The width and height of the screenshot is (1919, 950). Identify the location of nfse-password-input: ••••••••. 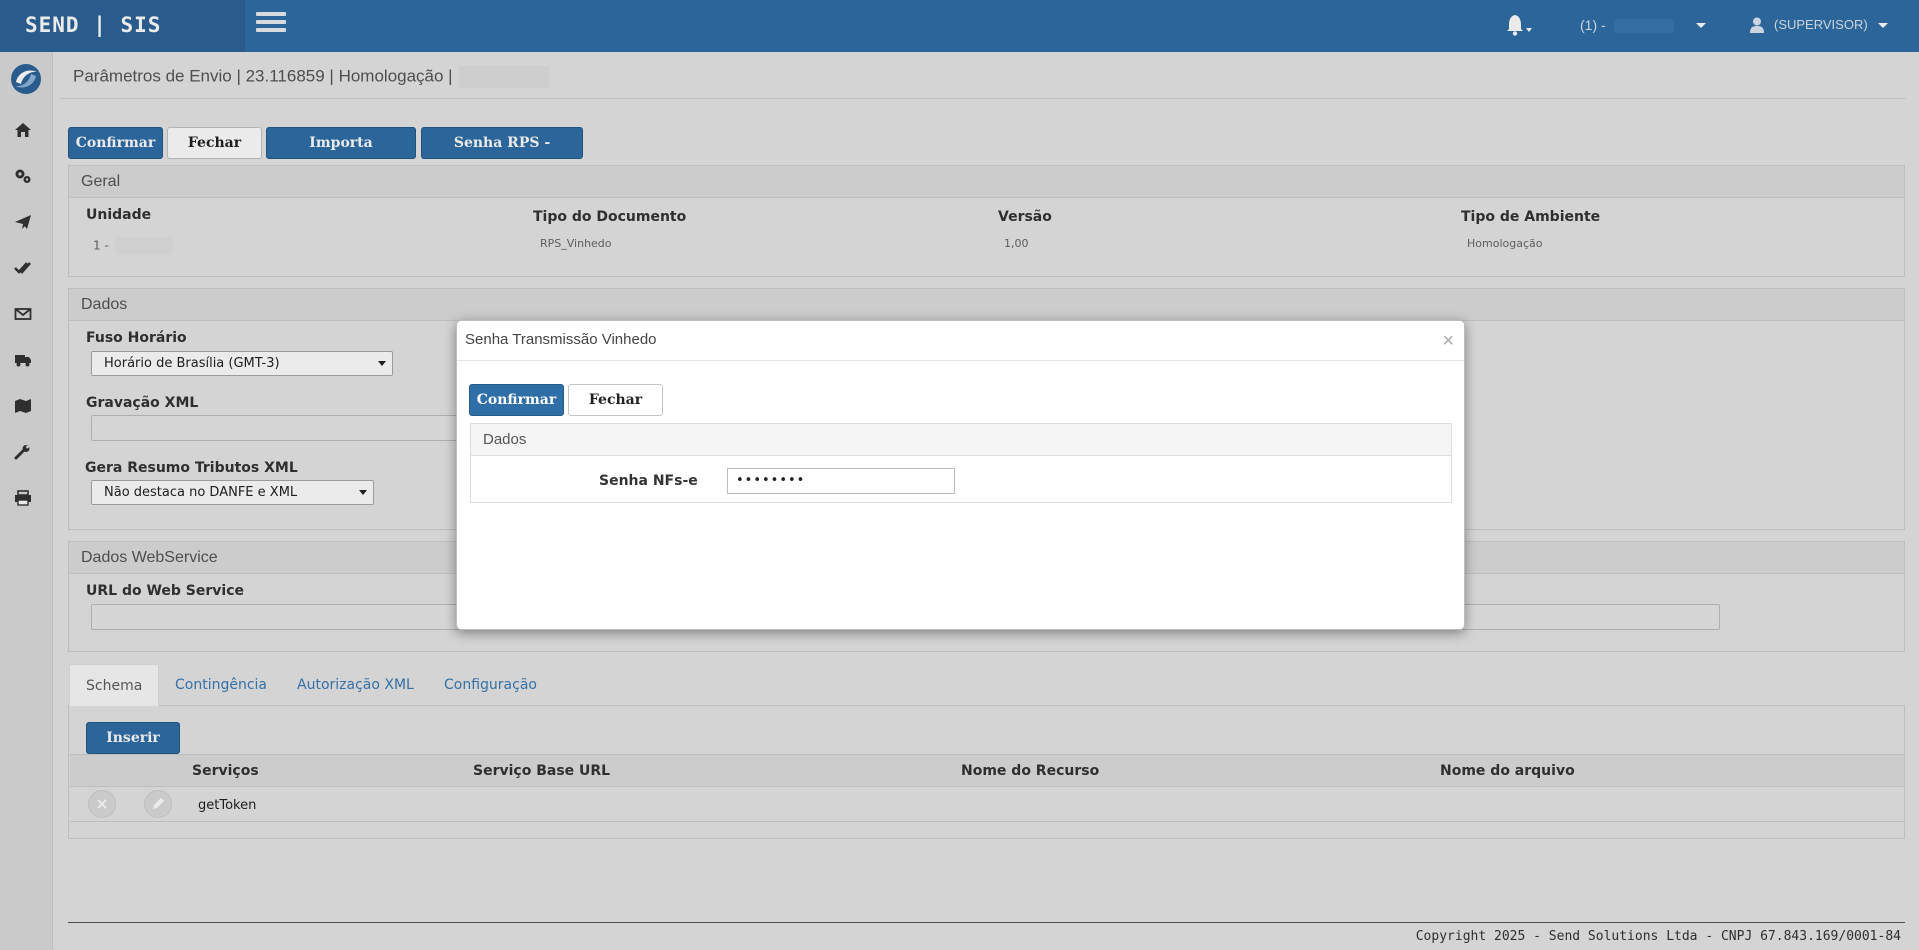
(841, 481).